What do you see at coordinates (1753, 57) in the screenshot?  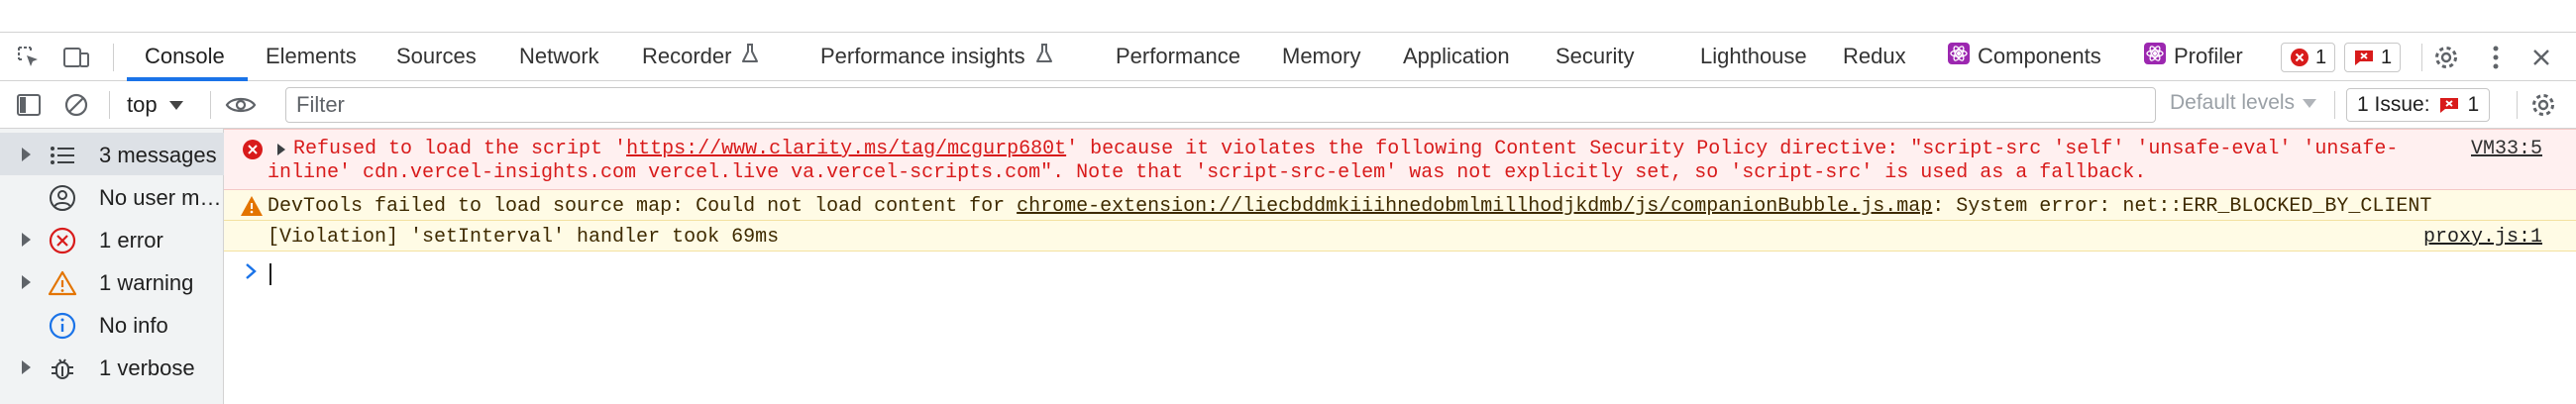 I see `tab-lighthouse: Lighthouse` at bounding box center [1753, 57].